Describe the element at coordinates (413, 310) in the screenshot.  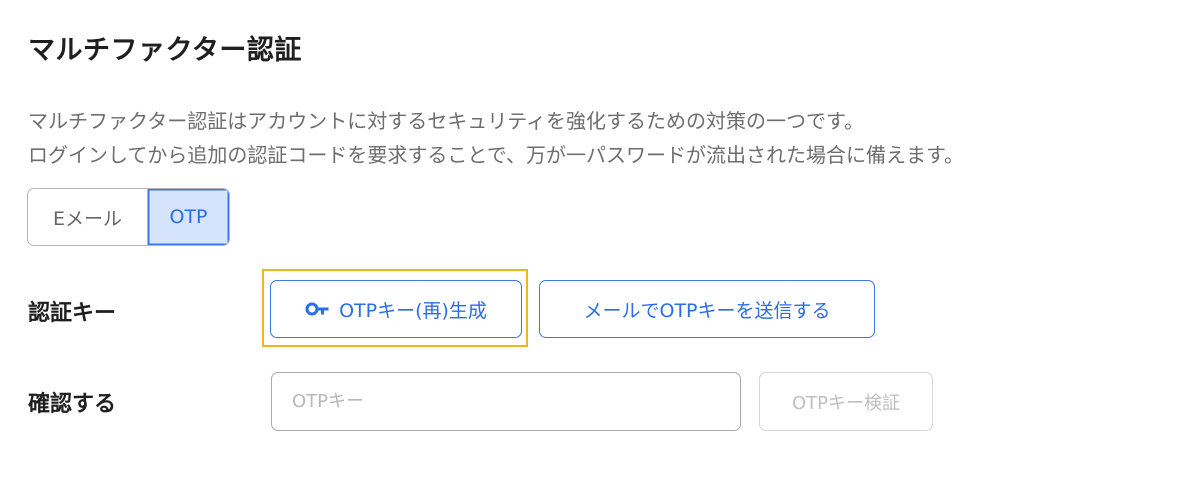
I see `generate-otp-key-label: OTPキー(再)生成` at that location.